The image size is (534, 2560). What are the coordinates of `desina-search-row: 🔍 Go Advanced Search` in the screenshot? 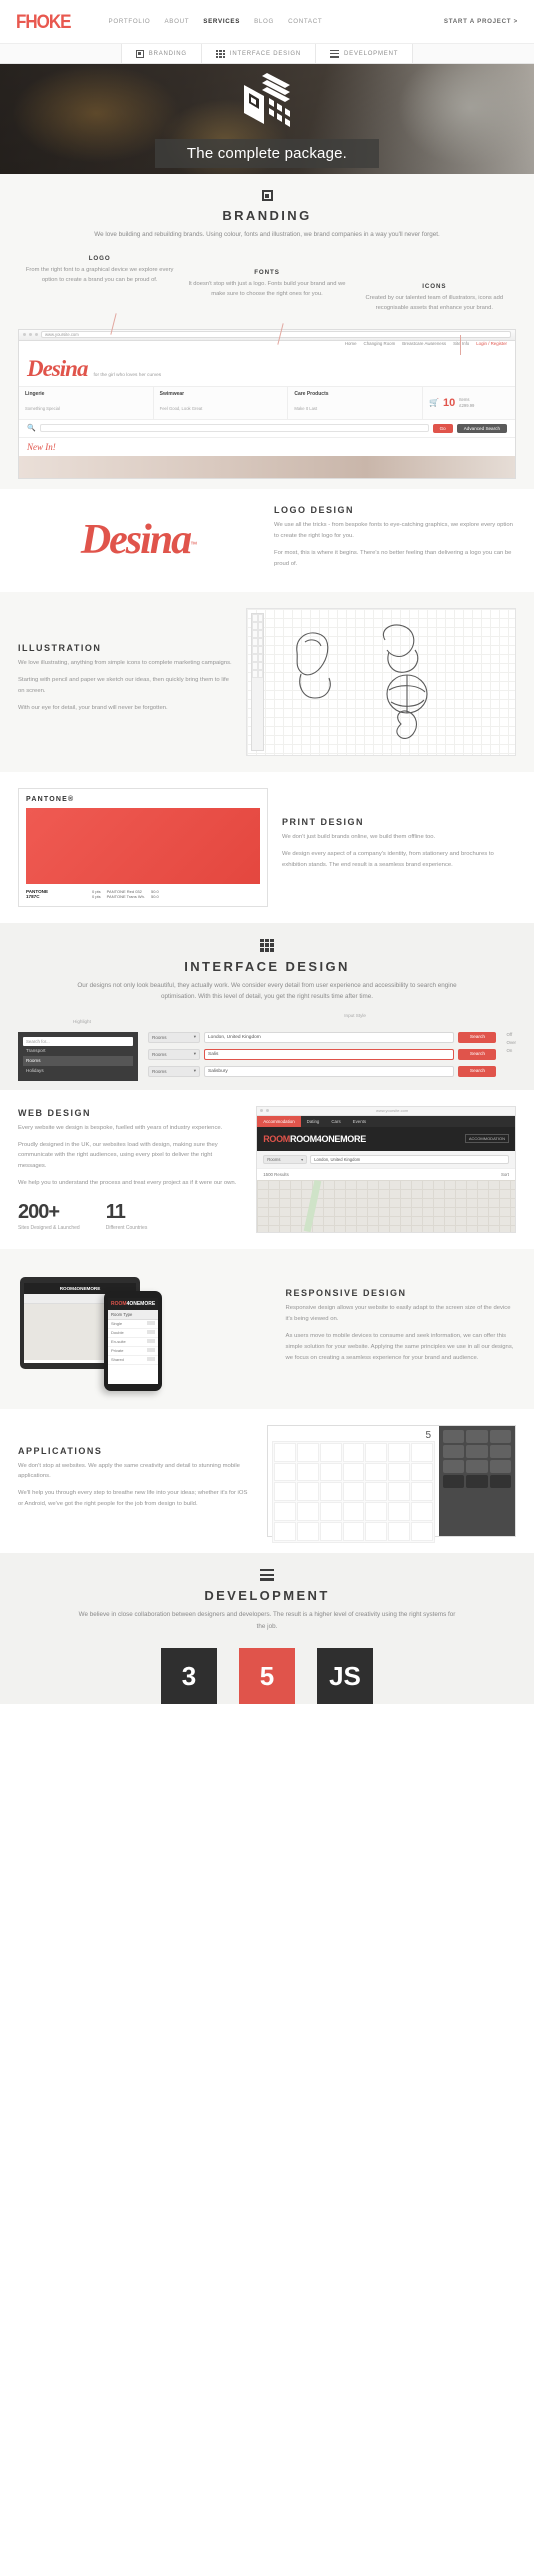 It's located at (267, 429).